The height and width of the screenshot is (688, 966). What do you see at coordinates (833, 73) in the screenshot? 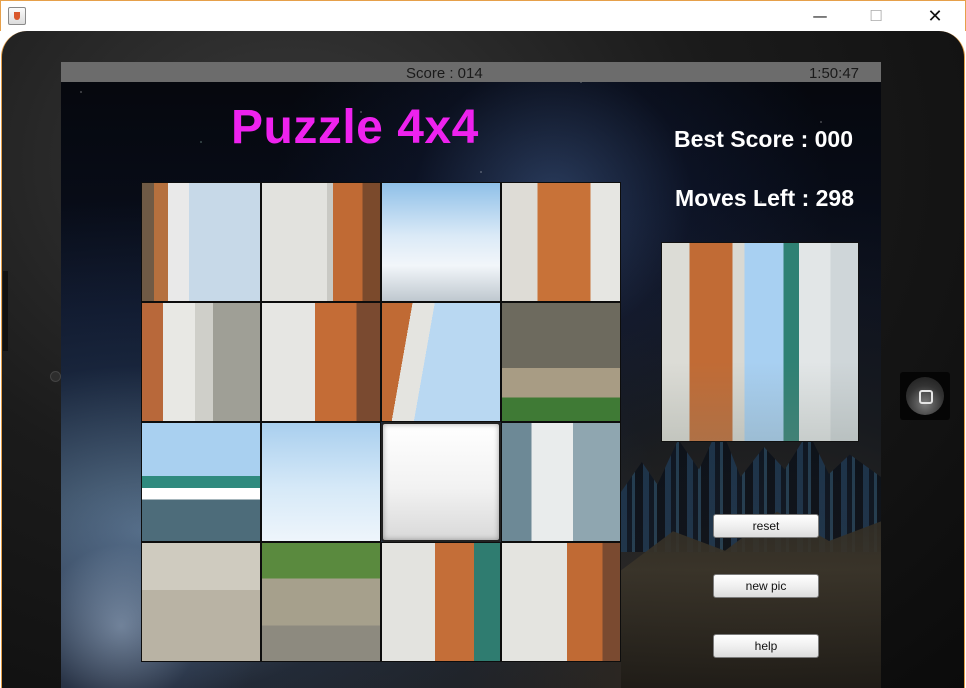
I see `clock-text: 1:50:47` at bounding box center [833, 73].